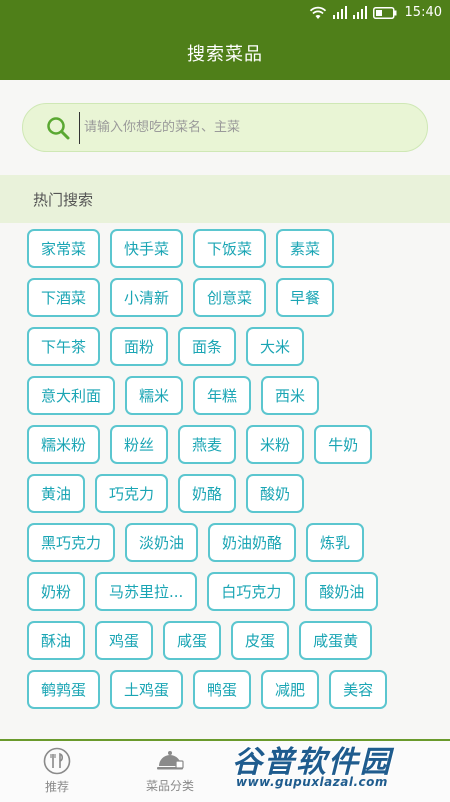 The width and height of the screenshot is (450, 802). I want to click on hot-search-tag: 早餐, so click(305, 297).